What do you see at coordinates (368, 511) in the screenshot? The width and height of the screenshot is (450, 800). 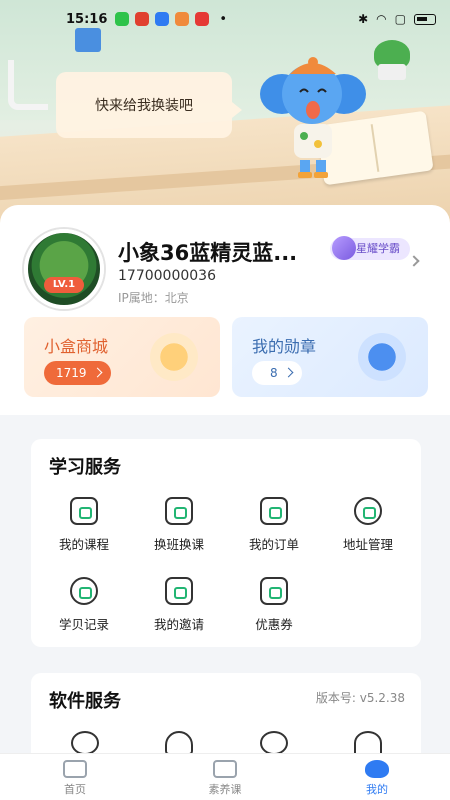 I see `location-icon` at bounding box center [368, 511].